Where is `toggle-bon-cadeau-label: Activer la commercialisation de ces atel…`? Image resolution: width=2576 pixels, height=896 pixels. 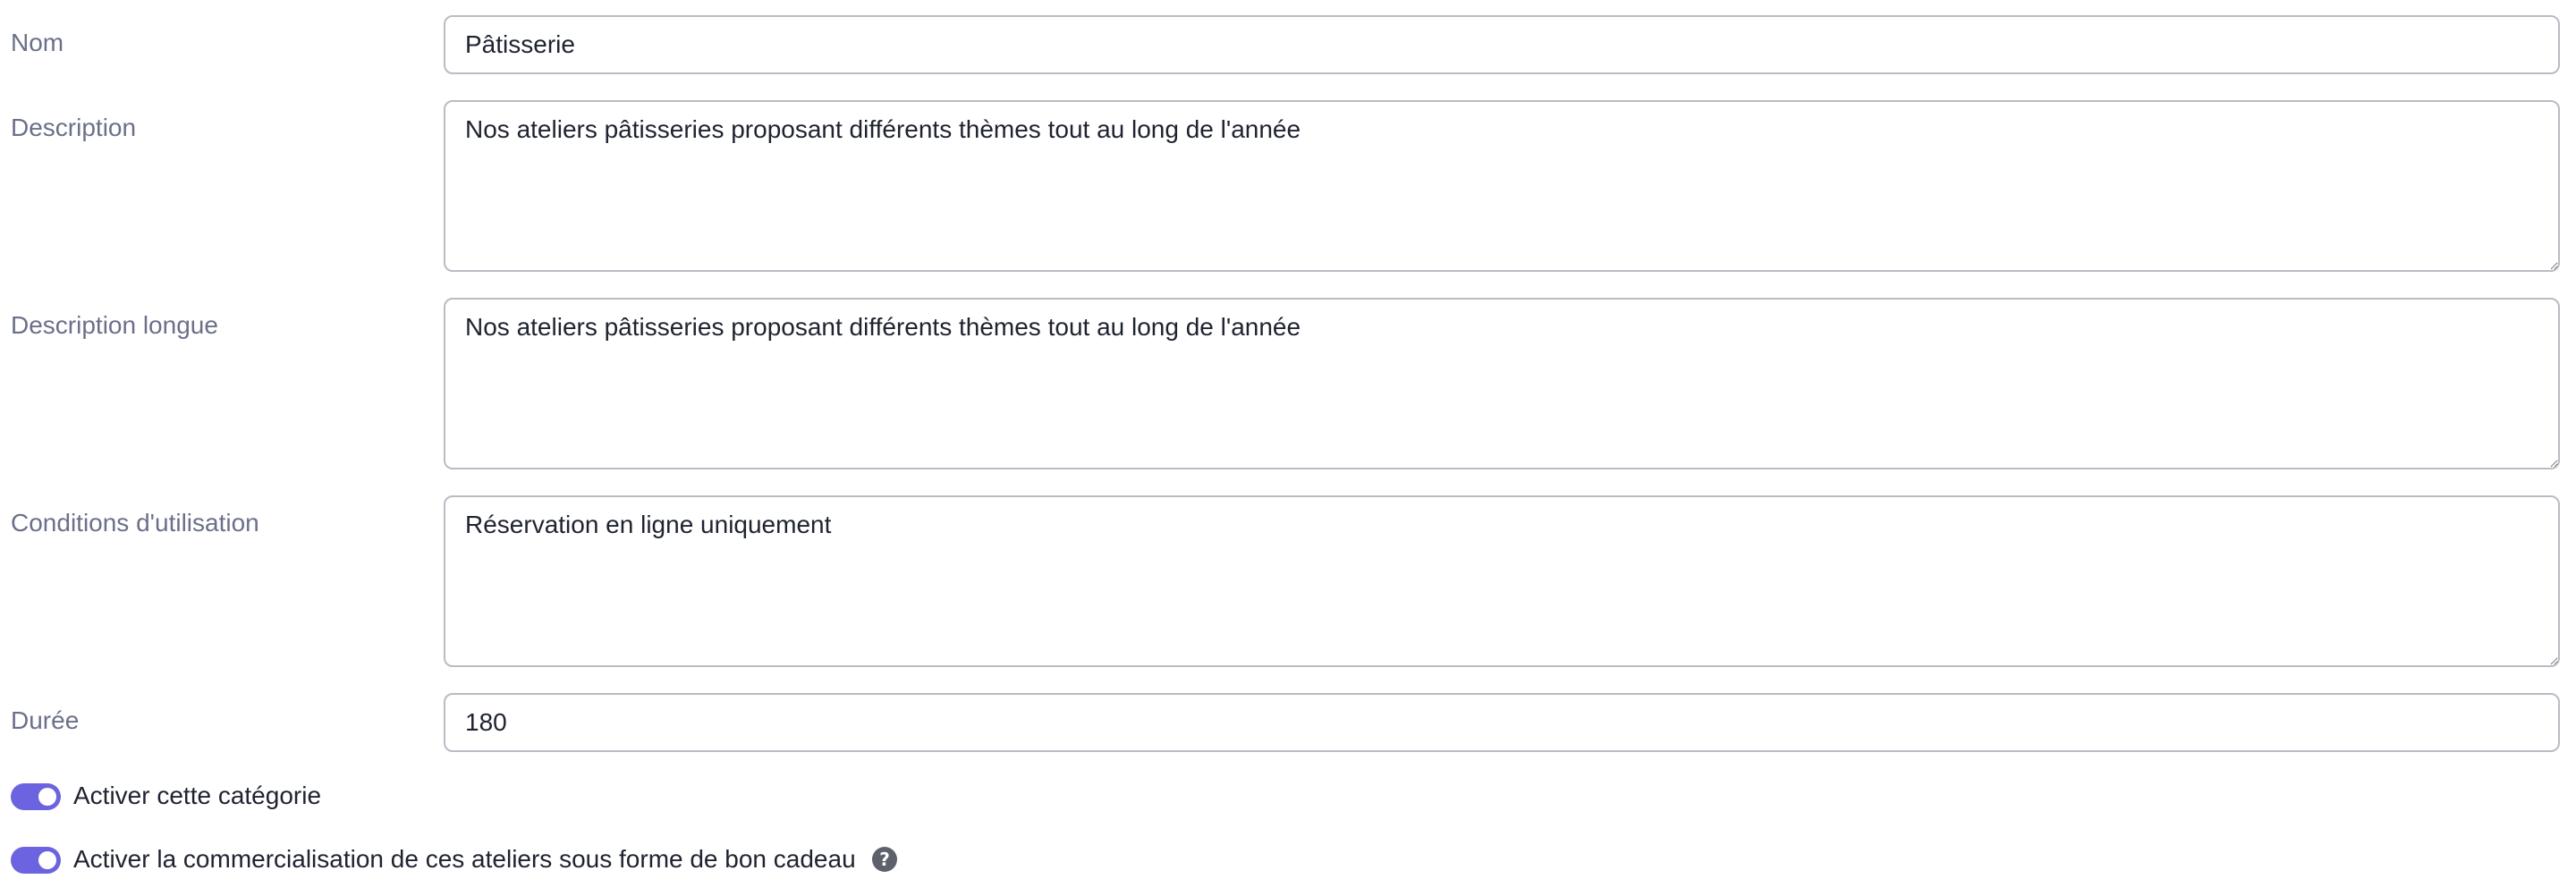 toggle-bon-cadeau-label: Activer la commercialisation de ces atel… is located at coordinates (464, 859).